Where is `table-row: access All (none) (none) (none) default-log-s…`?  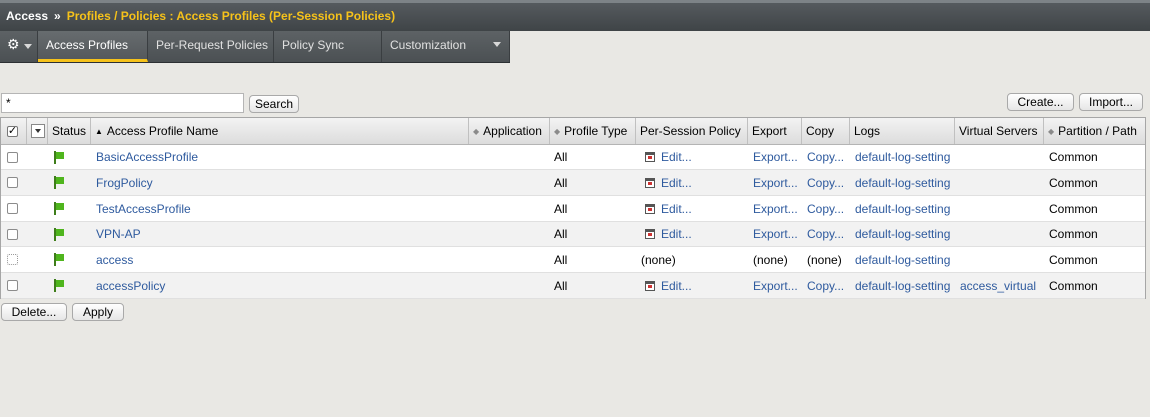
table-row: access All (none) (none) (none) default-log-s… is located at coordinates (573, 260).